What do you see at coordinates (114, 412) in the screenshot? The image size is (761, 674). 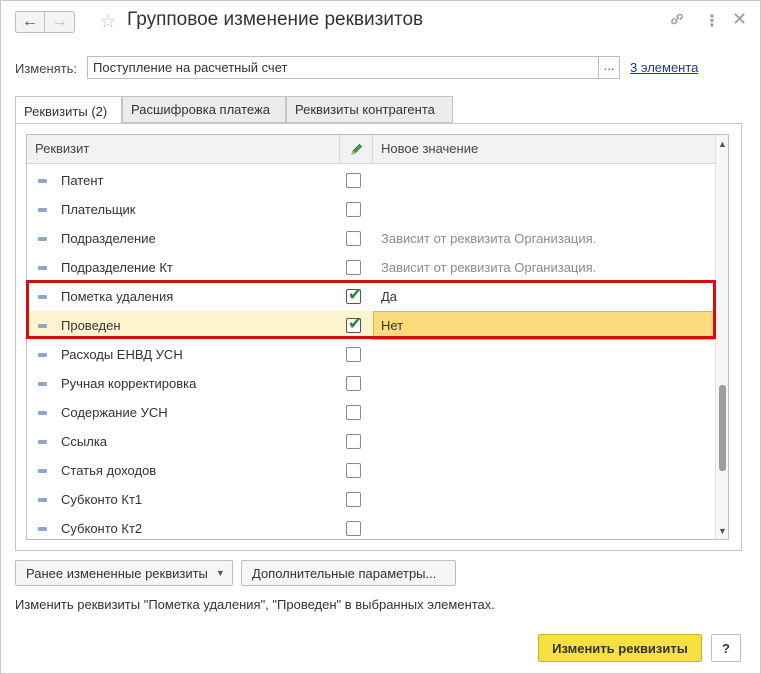 I see `row-name: Содержание УСН` at bounding box center [114, 412].